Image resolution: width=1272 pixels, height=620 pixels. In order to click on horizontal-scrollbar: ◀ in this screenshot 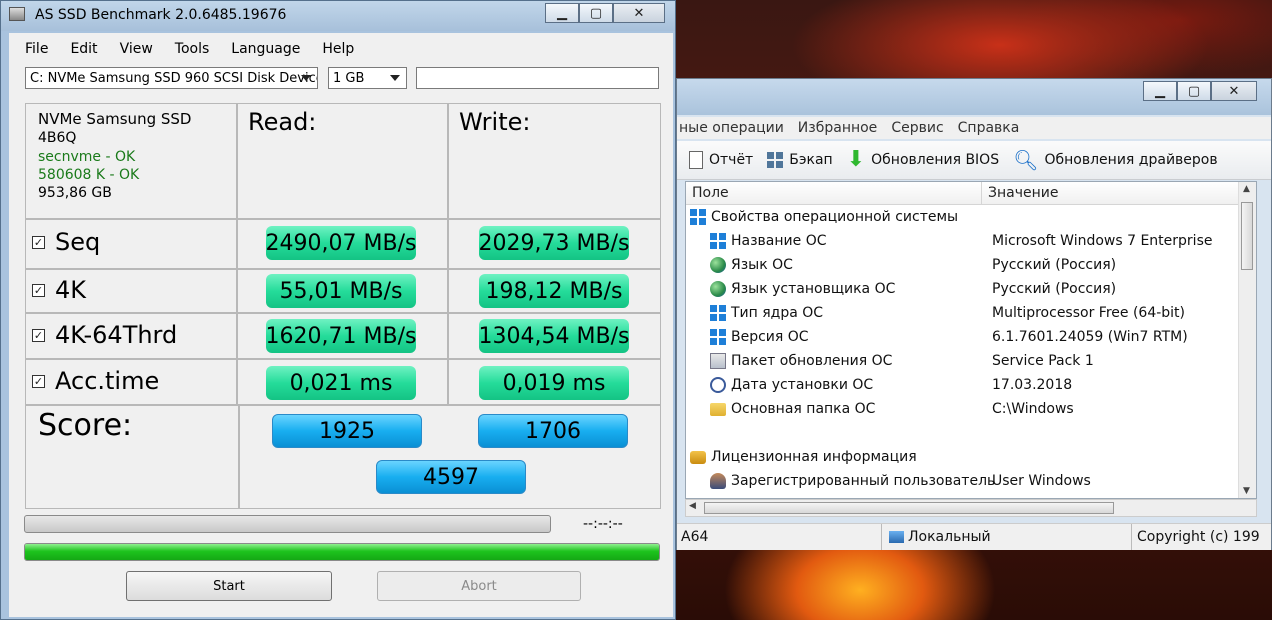, I will do `click(971, 508)`.